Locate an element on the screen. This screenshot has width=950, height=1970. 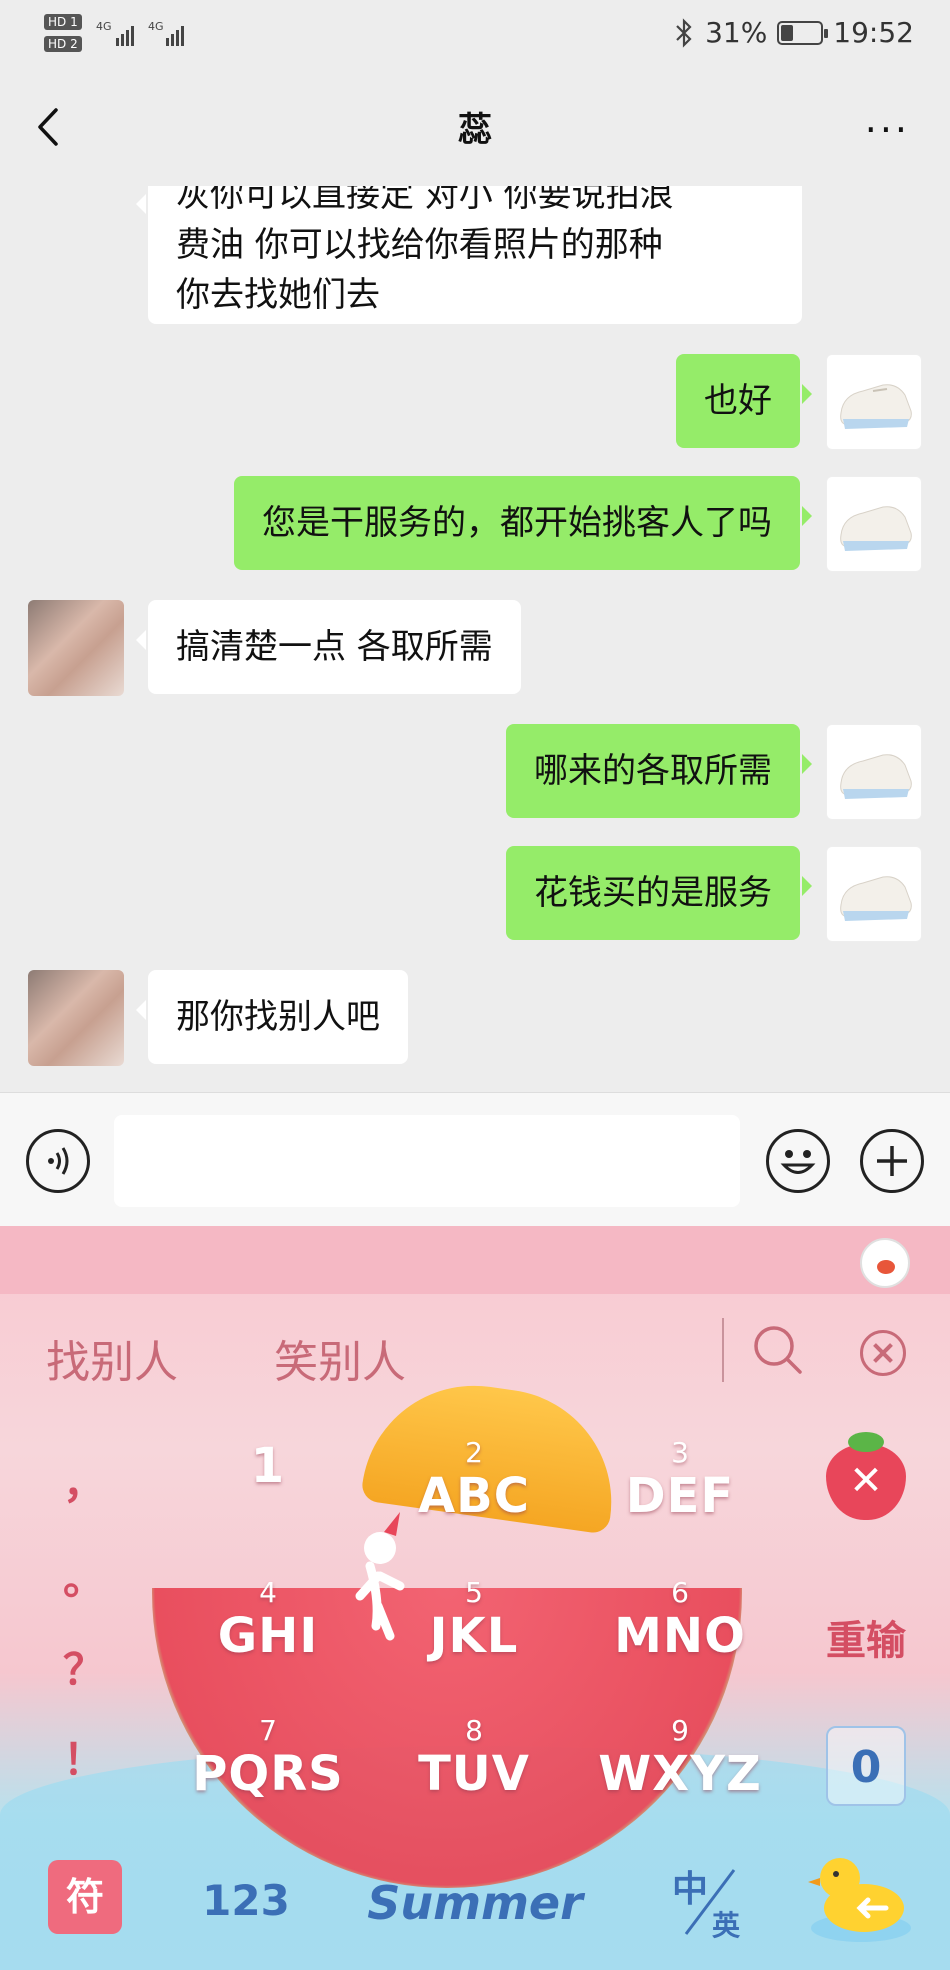
more-icon: ··· is located at coordinates (887, 130).